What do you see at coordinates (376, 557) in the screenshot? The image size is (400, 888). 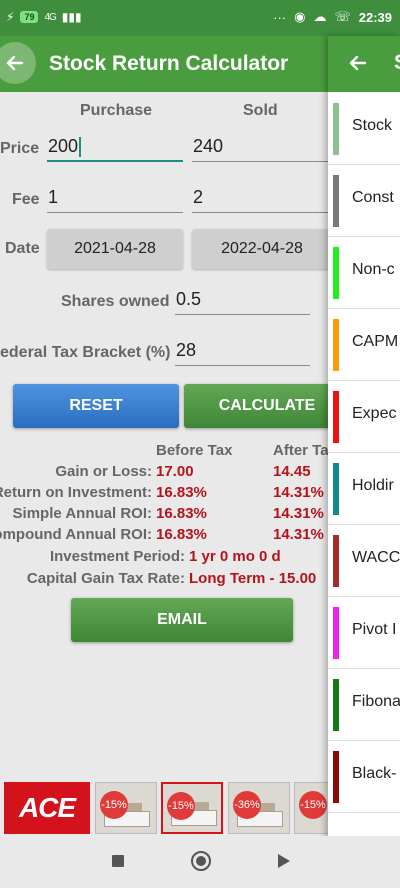 I see `drawer-item-label: WACC` at bounding box center [376, 557].